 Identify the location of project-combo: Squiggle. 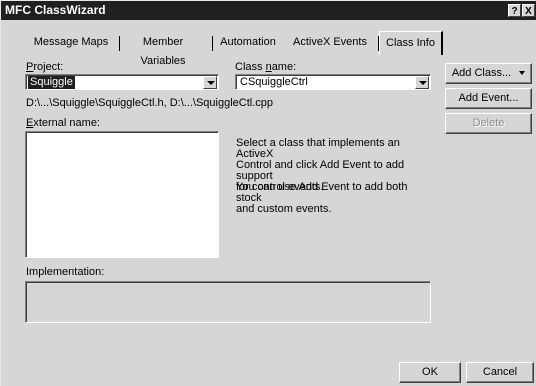
(122, 82).